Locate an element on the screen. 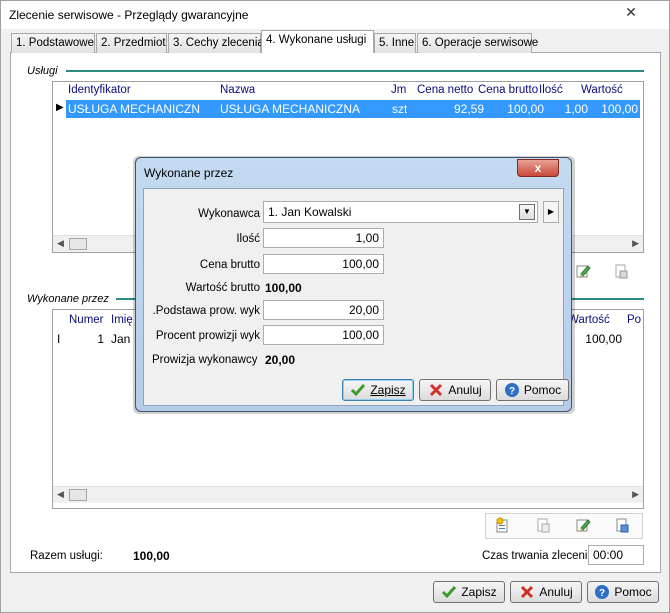  col-nazwa: Nazwa is located at coordinates (237, 90).